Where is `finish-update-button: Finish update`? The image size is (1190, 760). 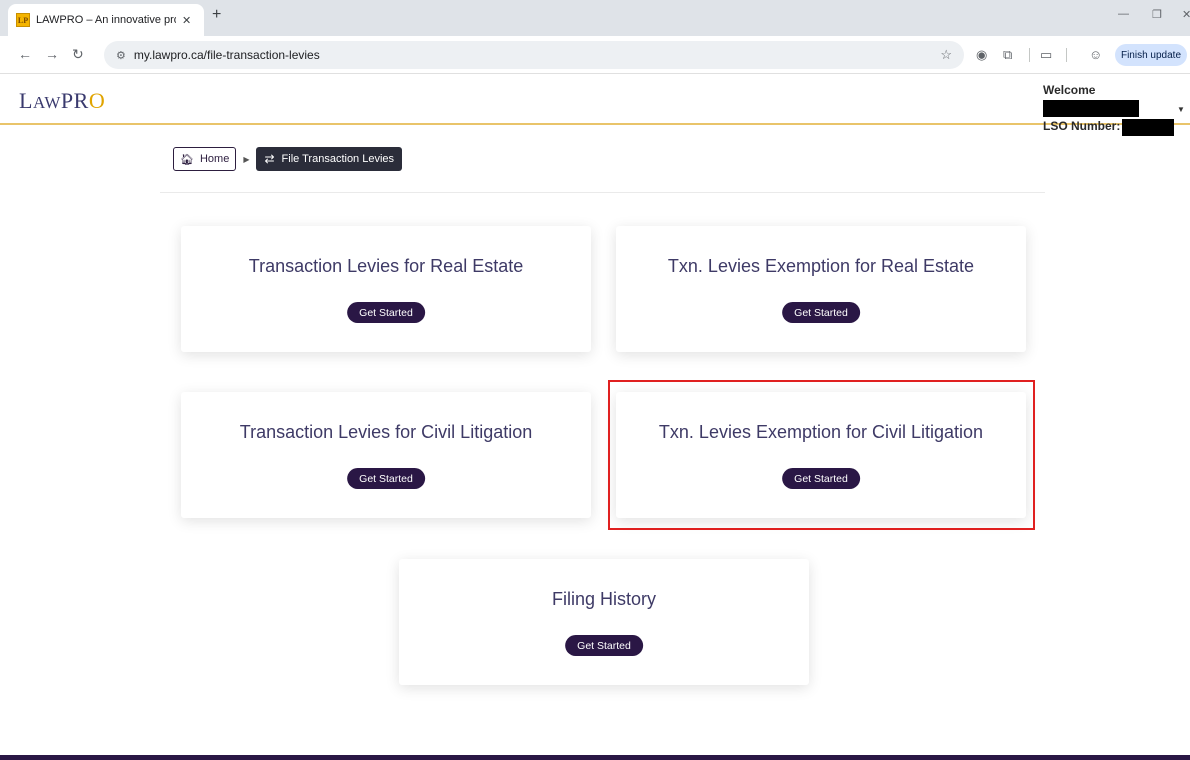
finish-update-button: Finish update is located at coordinates (1151, 55).